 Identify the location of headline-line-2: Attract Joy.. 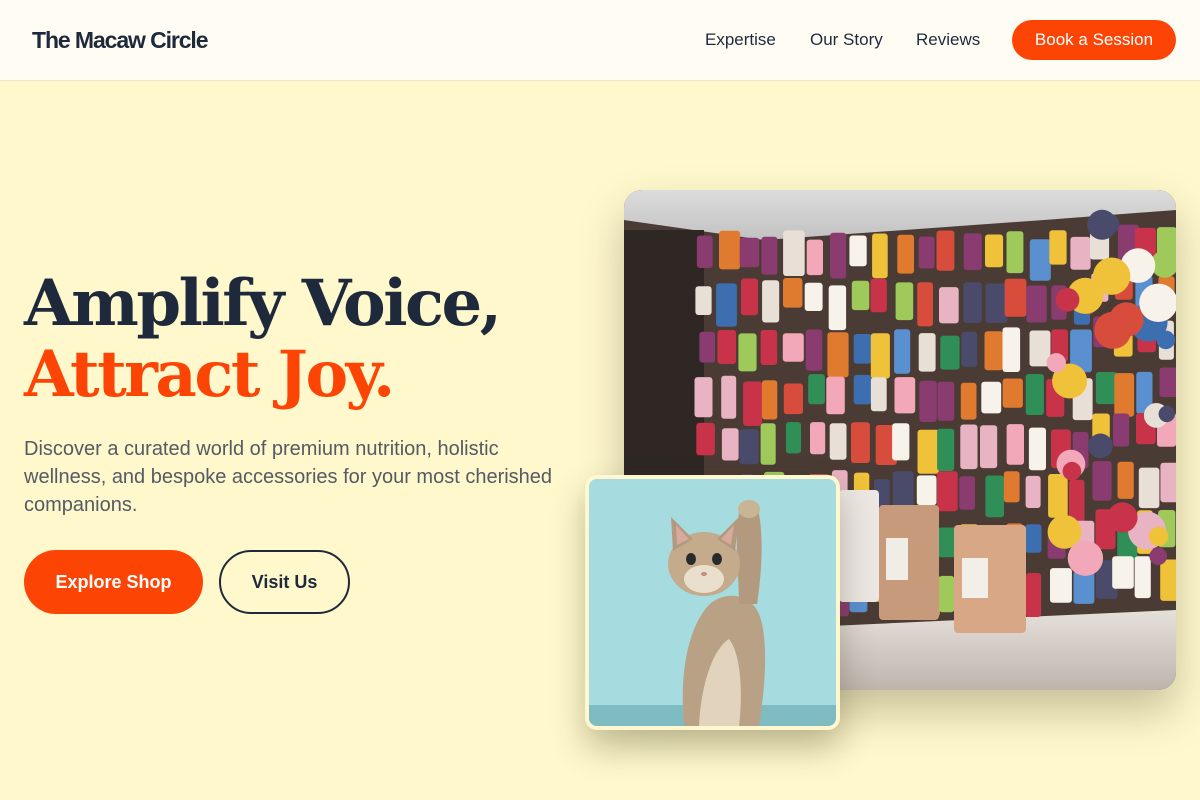
(209, 374).